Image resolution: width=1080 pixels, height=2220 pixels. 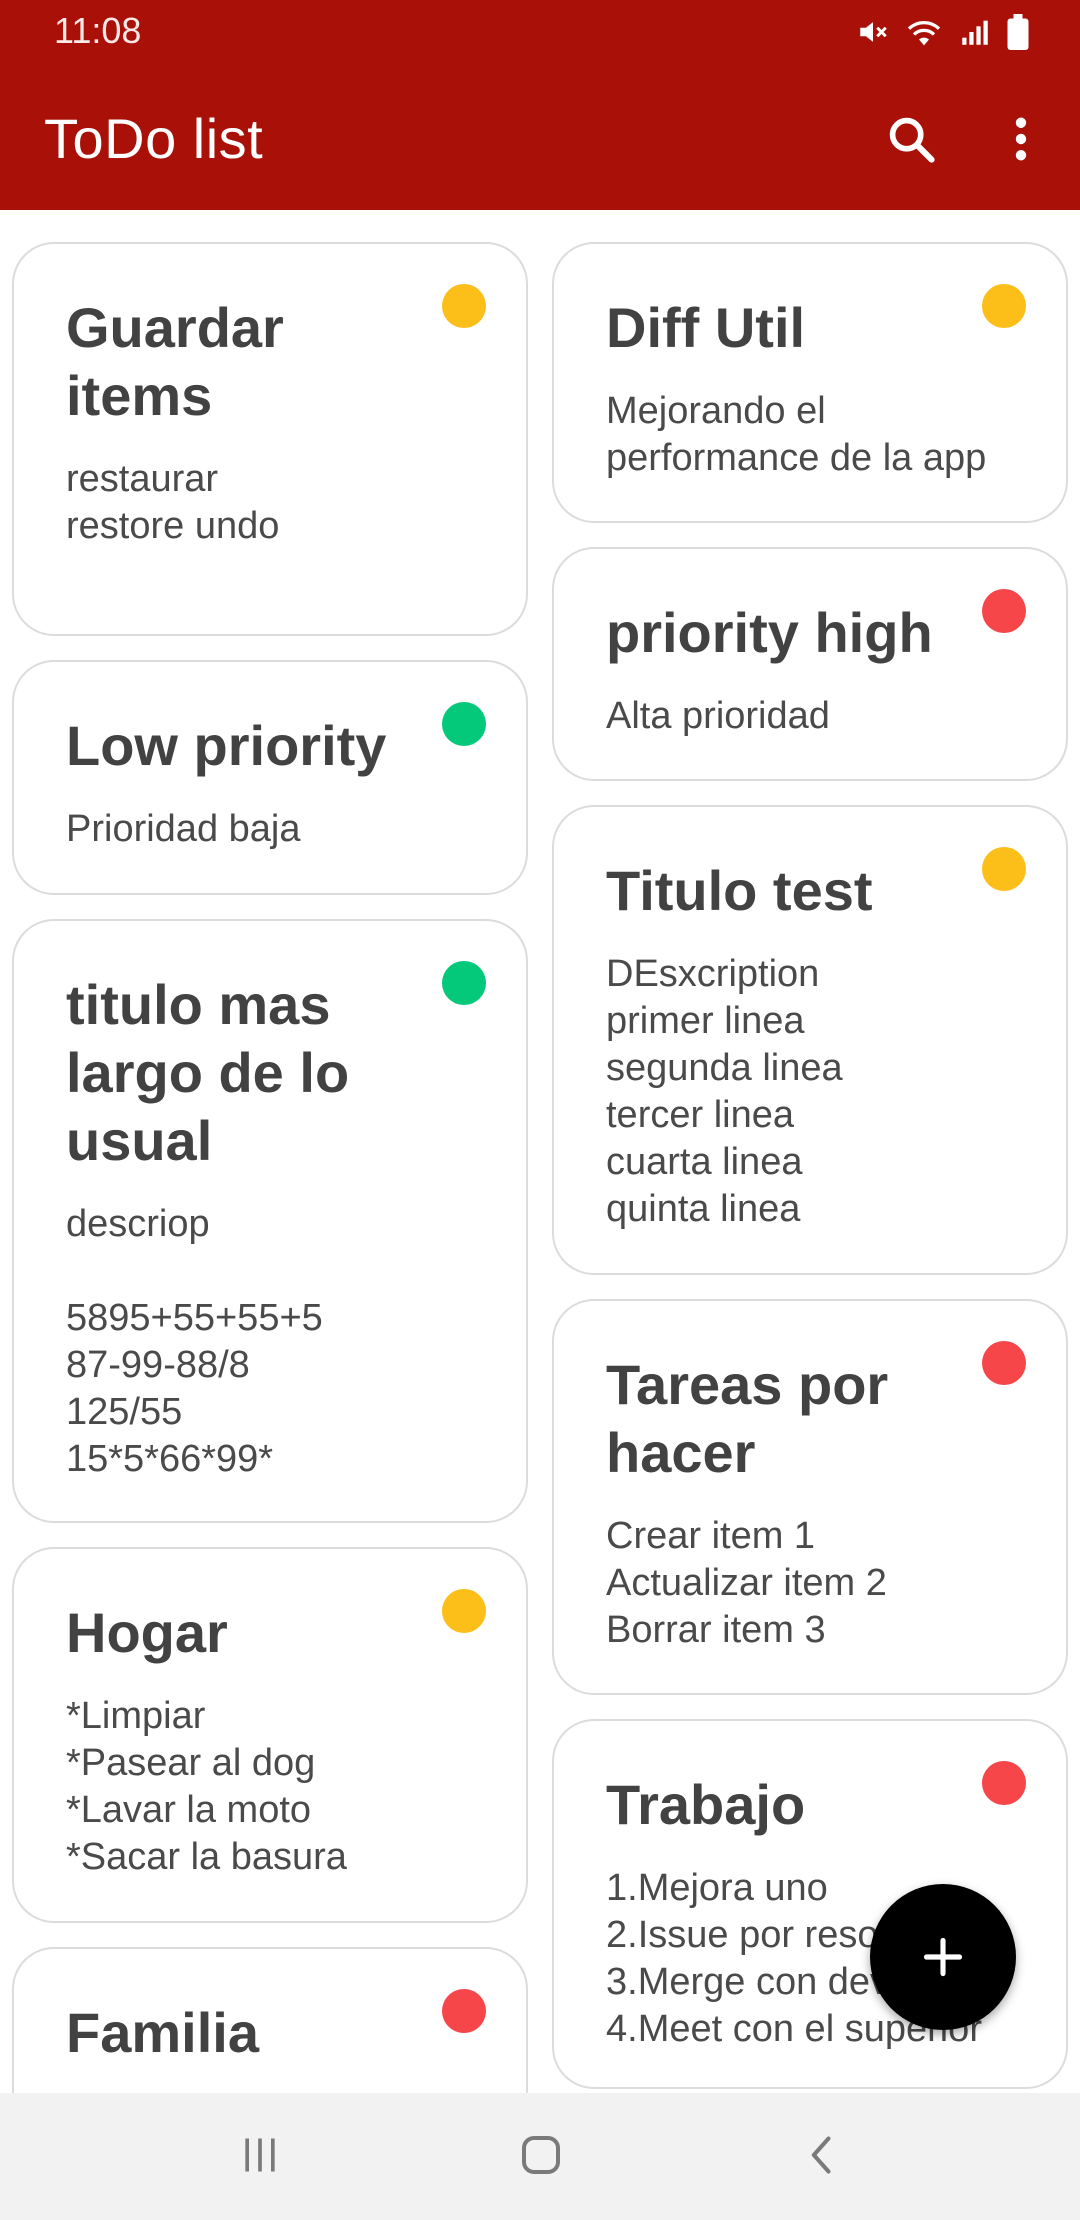 What do you see at coordinates (173, 502) in the screenshot?
I see `note-description: restaurar restore undo` at bounding box center [173, 502].